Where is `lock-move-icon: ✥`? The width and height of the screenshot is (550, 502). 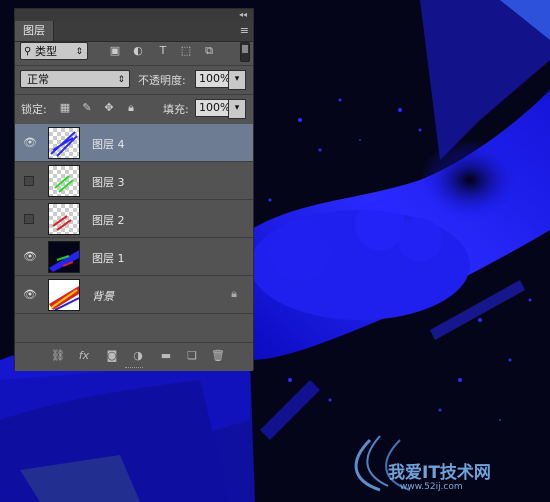
lock-move-icon: ✥ is located at coordinates (109, 108).